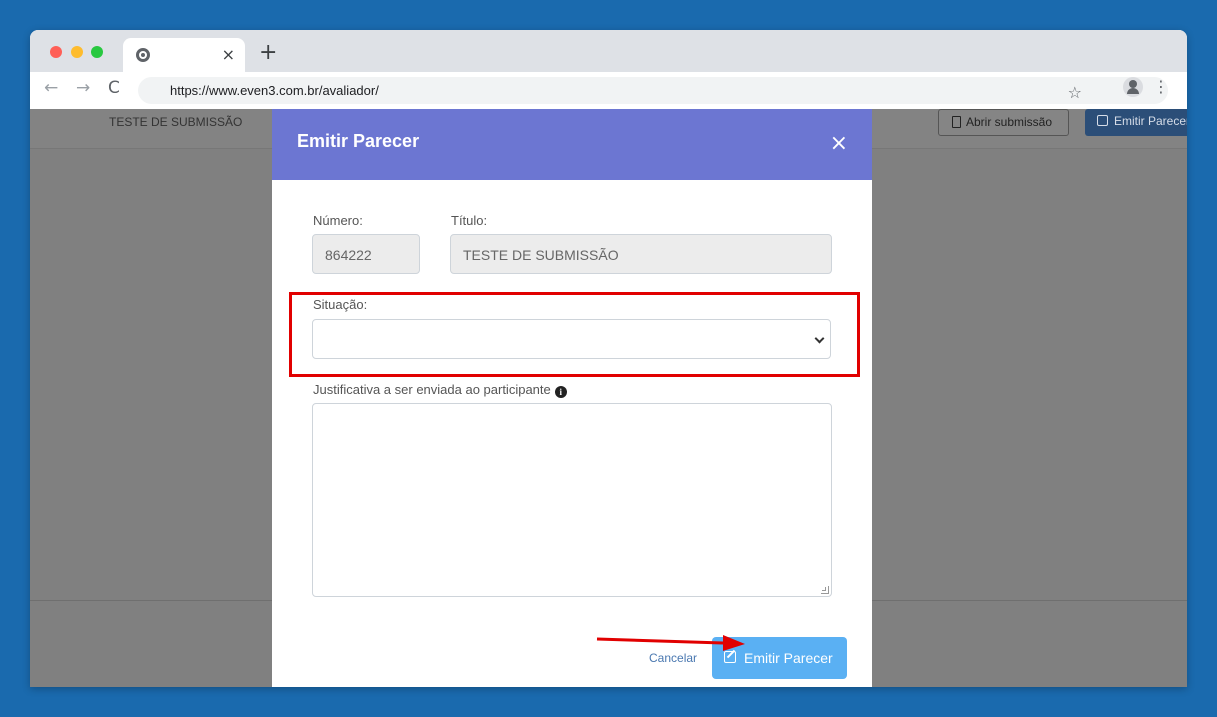 The width and height of the screenshot is (1217, 717). I want to click on profile-icon, so click(1133, 87).